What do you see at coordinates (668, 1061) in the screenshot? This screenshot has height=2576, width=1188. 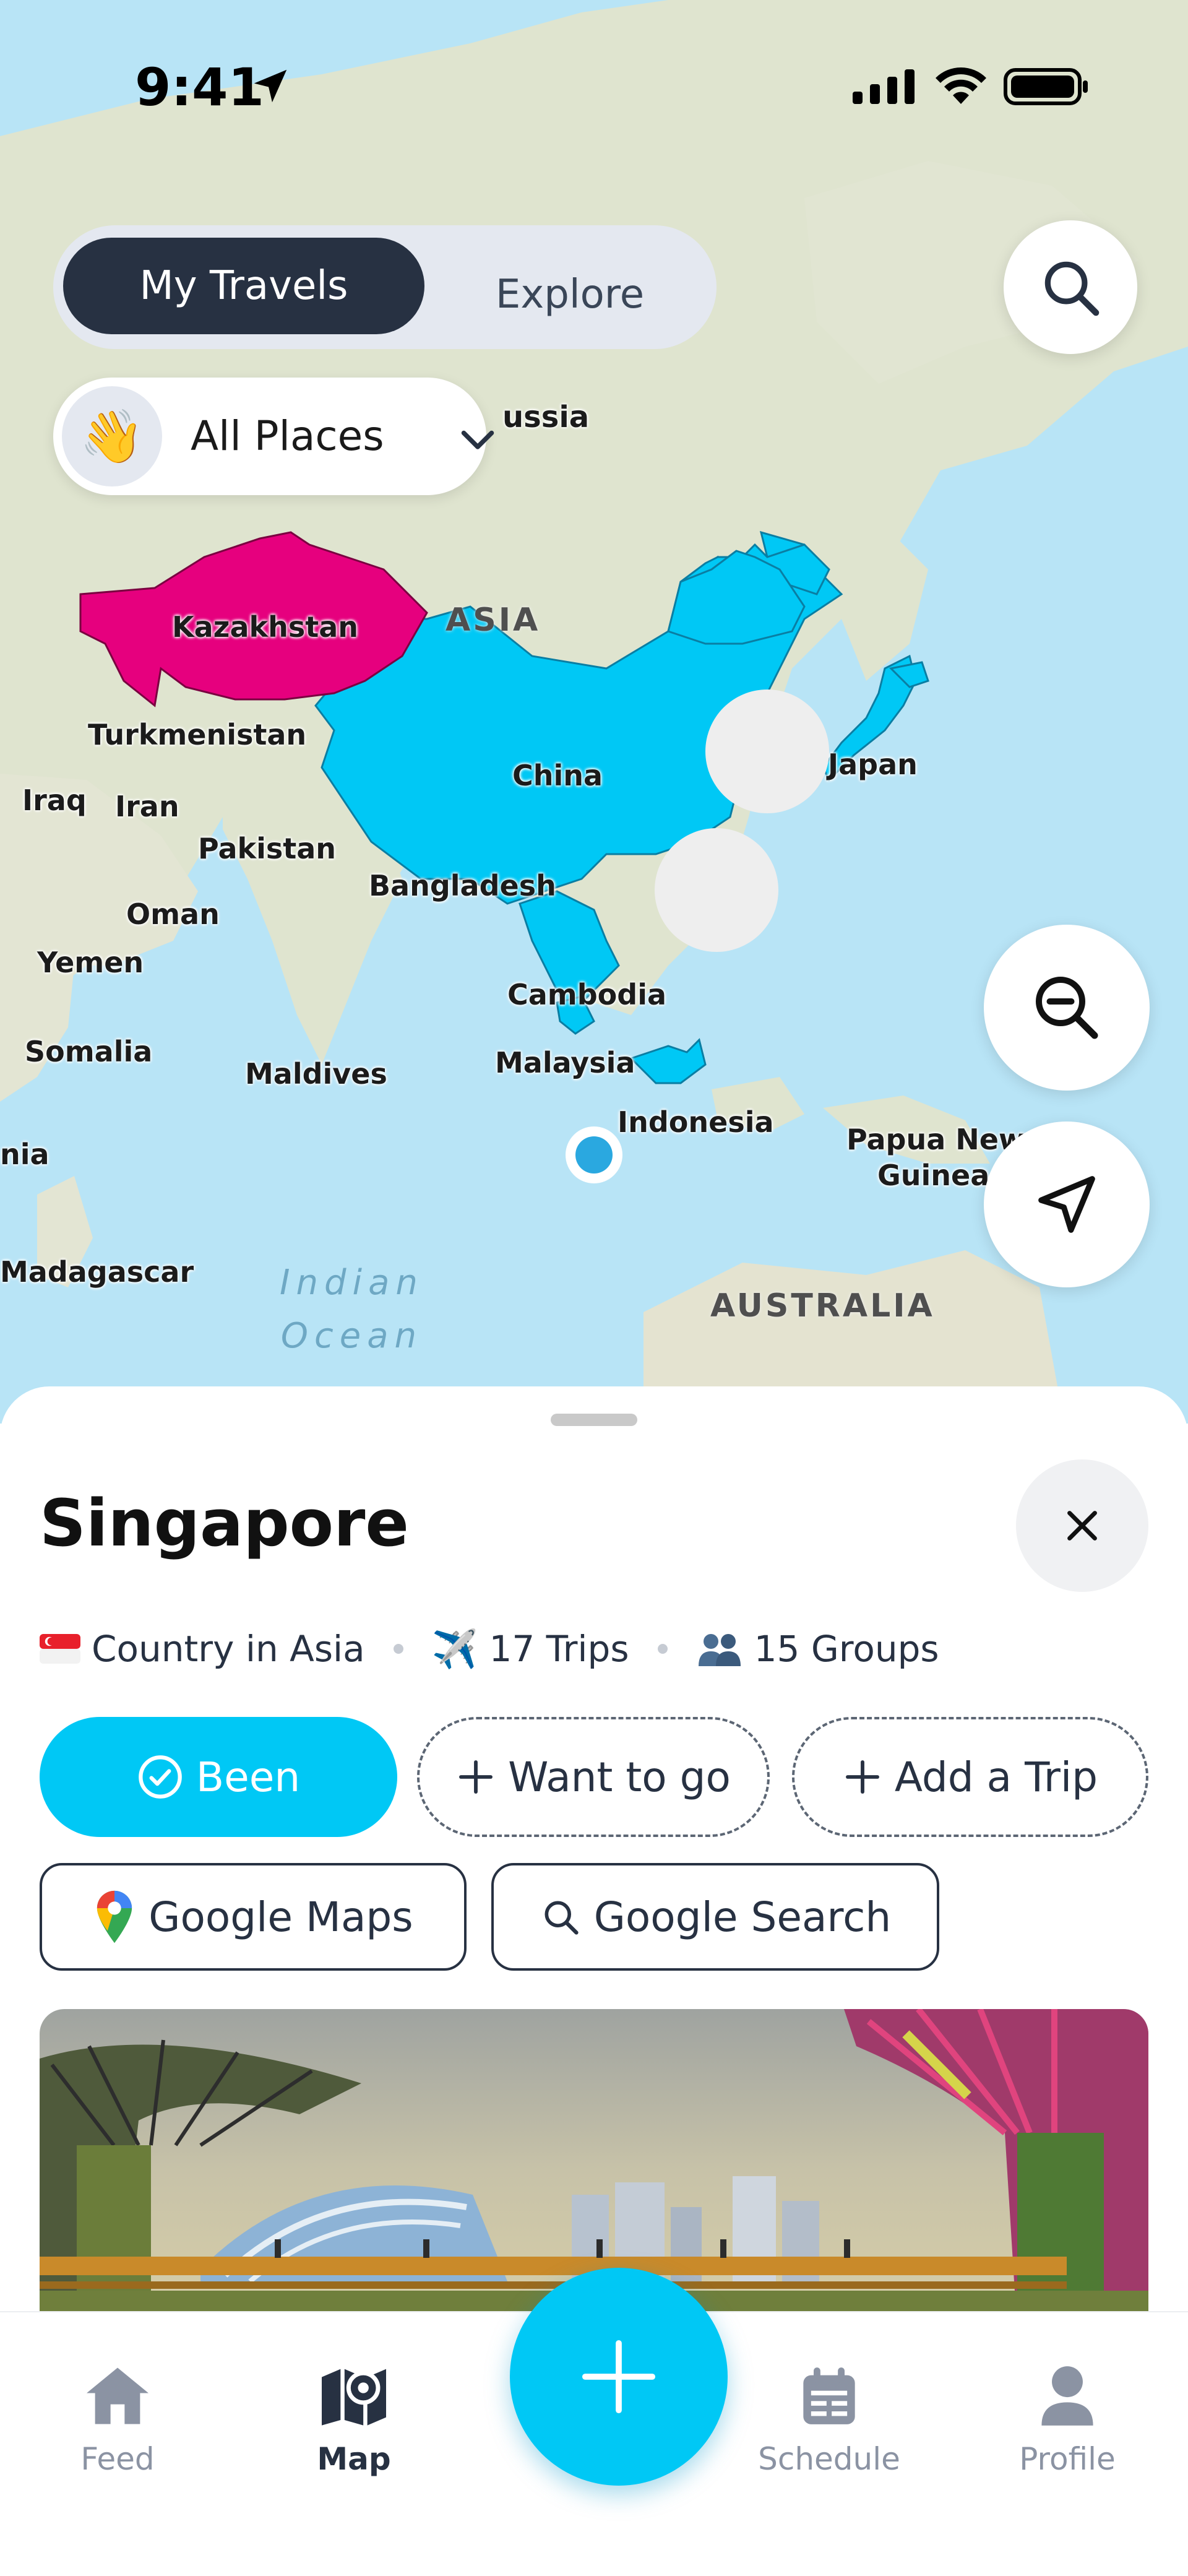 I see `borneo-shape` at bounding box center [668, 1061].